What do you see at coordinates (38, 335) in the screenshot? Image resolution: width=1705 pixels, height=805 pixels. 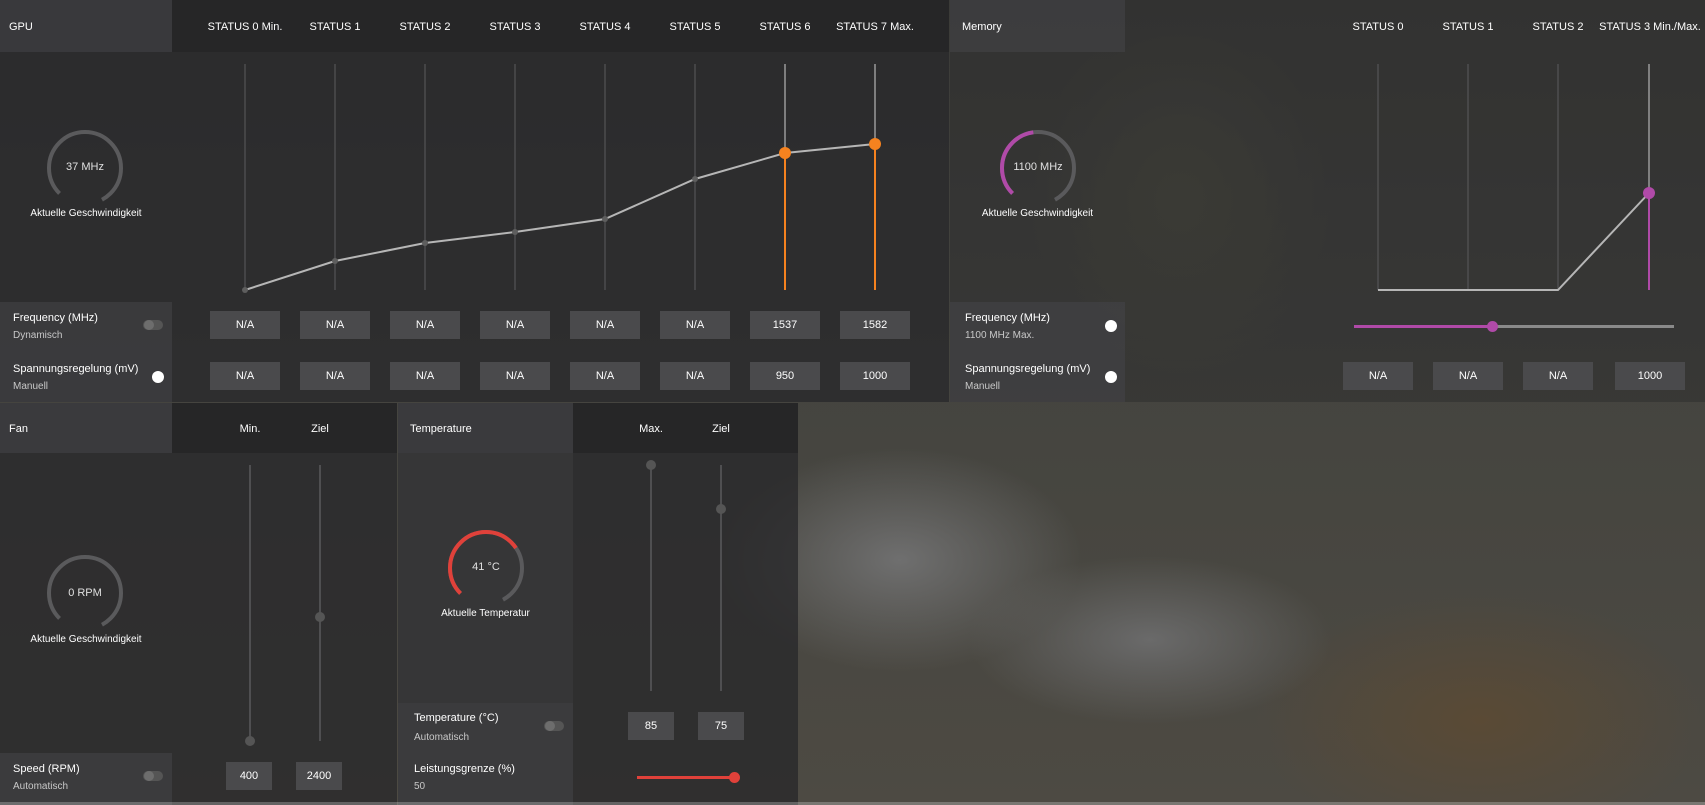 I see `gpu-frequency-mode: Dynamisch` at bounding box center [38, 335].